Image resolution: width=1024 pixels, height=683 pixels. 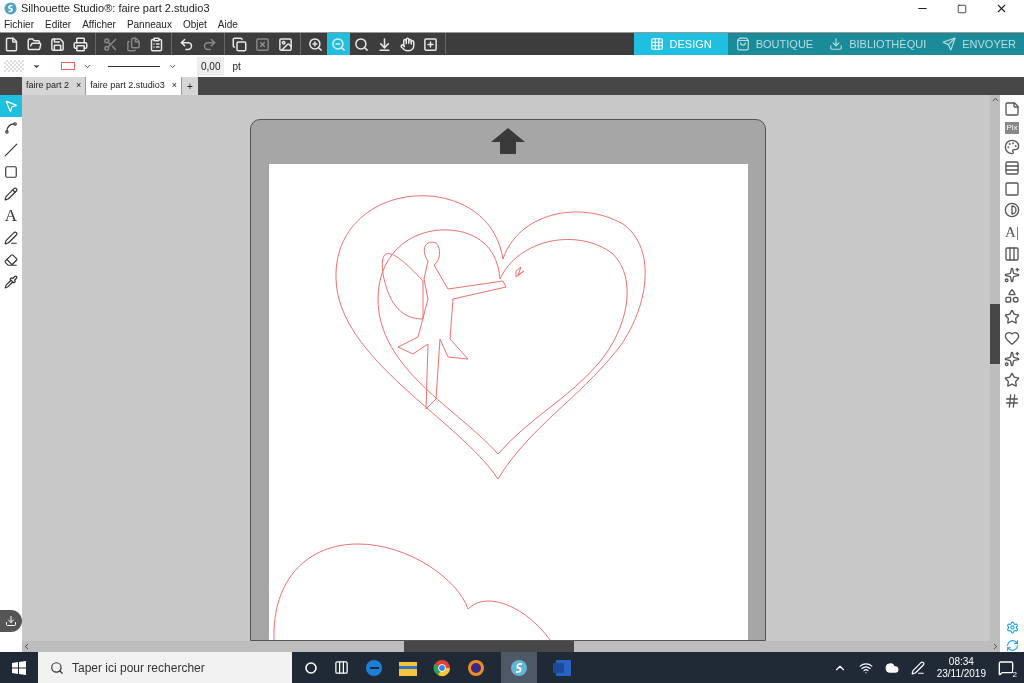 I want to click on heart-icon, so click(x=1012, y=338).